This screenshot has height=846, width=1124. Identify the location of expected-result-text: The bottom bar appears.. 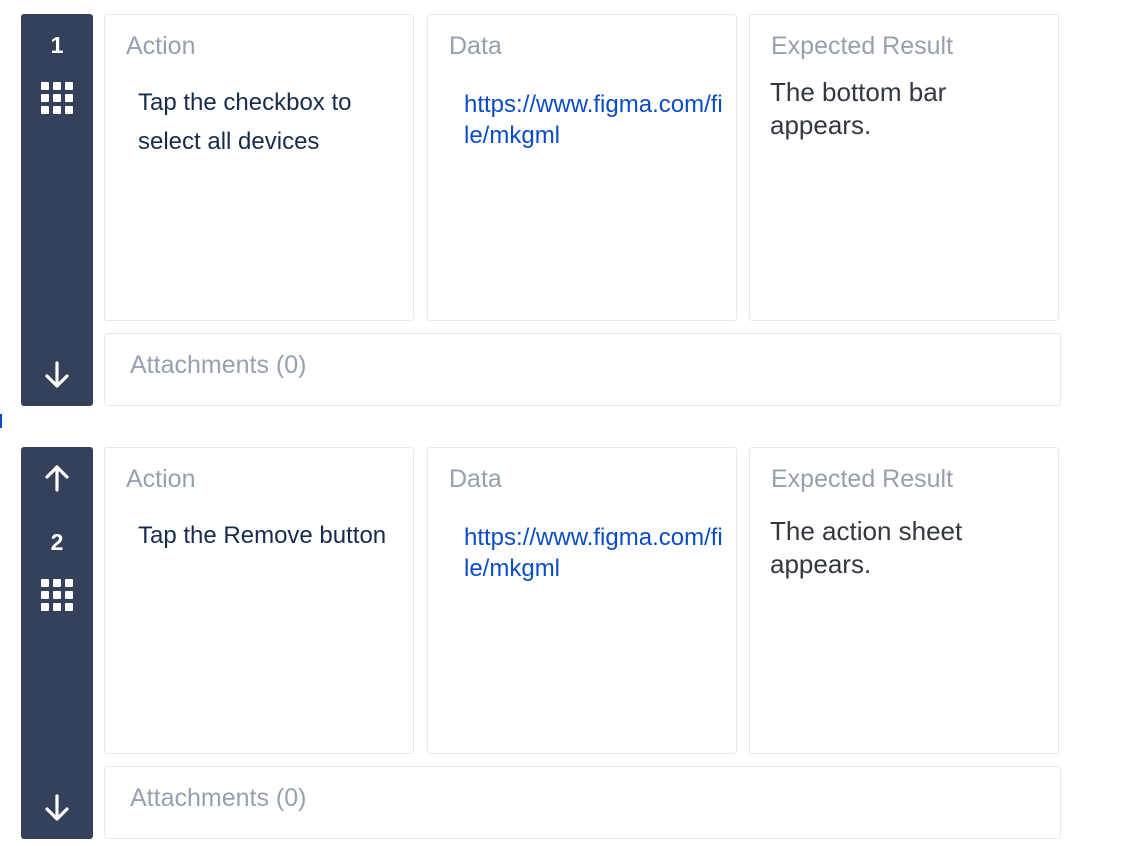
(905, 109).